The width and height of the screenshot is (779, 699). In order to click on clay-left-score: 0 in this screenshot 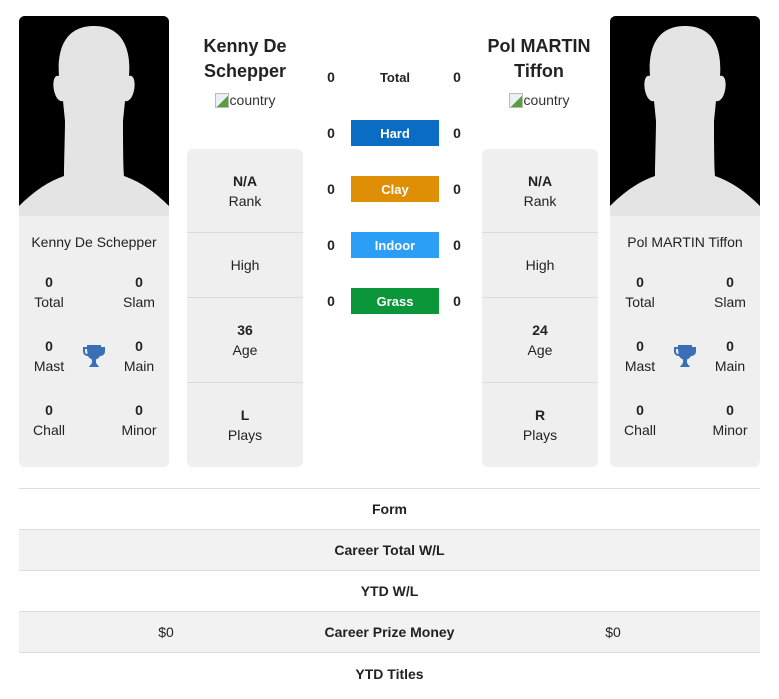, I will do `click(331, 189)`.